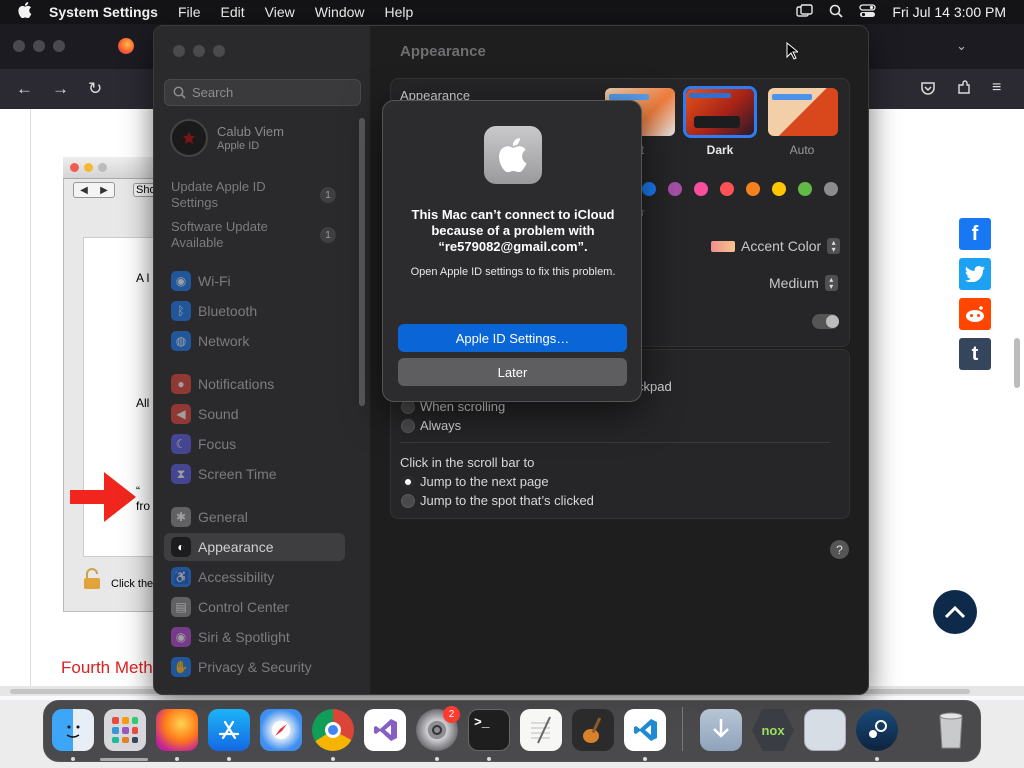 Image resolution: width=1024 pixels, height=768 pixels. I want to click on highlight-color-popup: Accent Color ▴ ▾, so click(776, 246).